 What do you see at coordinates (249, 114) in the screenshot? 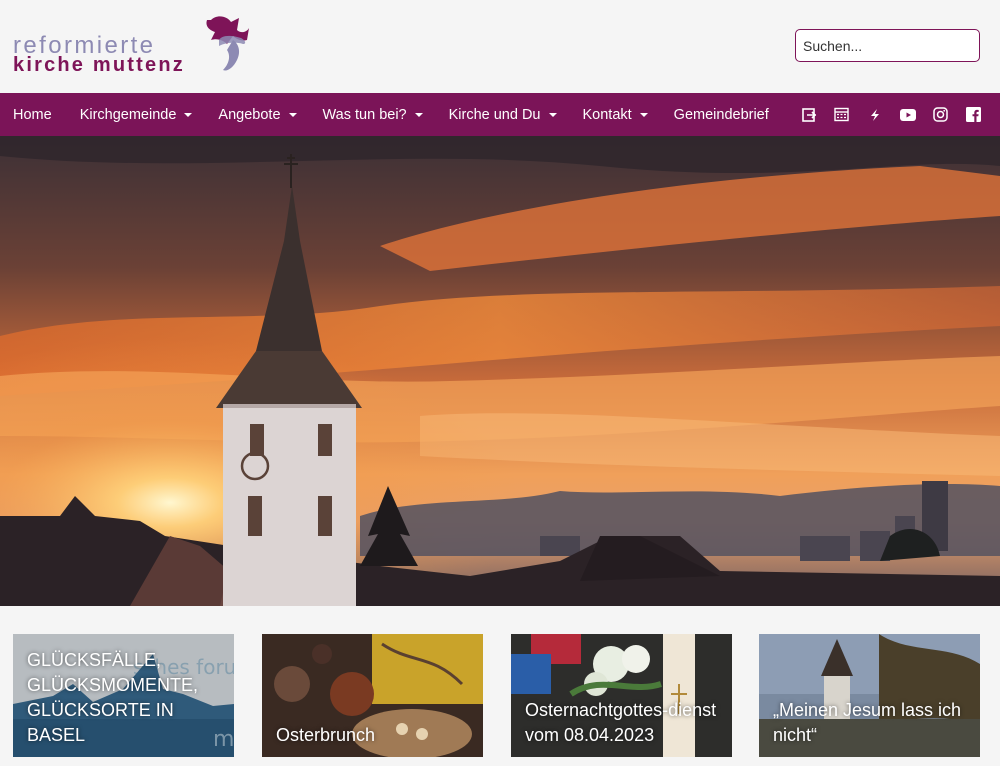
I see `nav-label: Angebote` at bounding box center [249, 114].